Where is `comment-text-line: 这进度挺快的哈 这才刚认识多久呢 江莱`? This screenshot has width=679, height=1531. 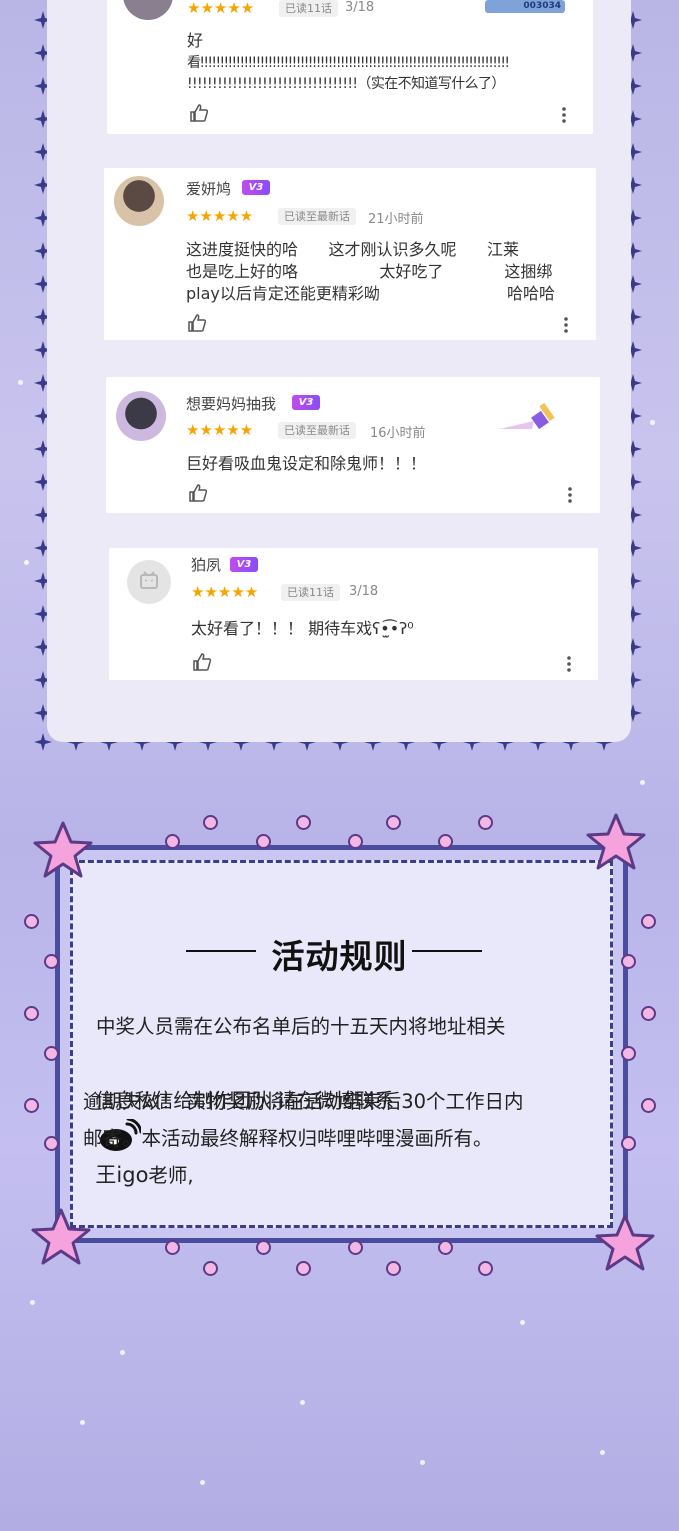
comment-text-line: 这进度挺快的哈 这才刚认识多久呢 江莱 is located at coordinates (353, 249).